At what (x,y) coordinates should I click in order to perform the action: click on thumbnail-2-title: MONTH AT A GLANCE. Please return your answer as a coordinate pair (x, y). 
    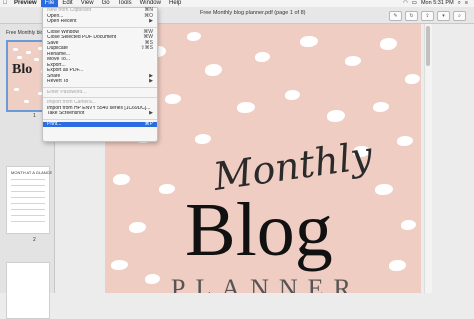
    Looking at the image, I should click on (32, 172).